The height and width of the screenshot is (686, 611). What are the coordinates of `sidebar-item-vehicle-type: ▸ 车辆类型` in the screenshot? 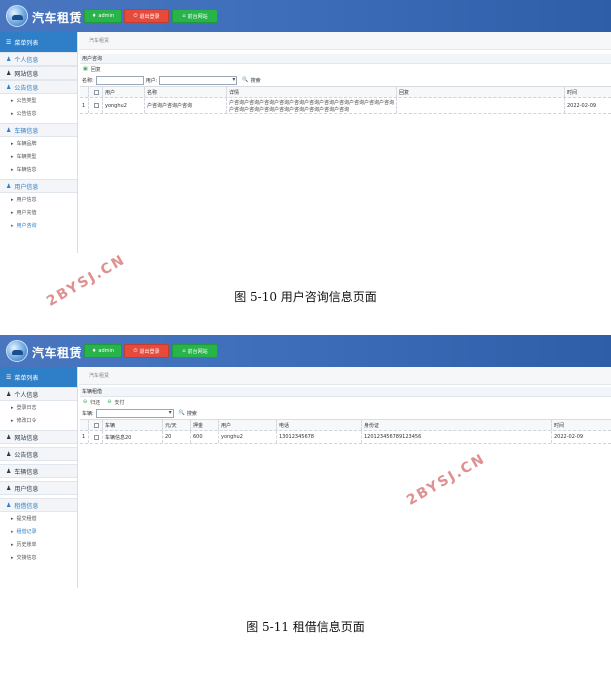 It's located at (38, 156).